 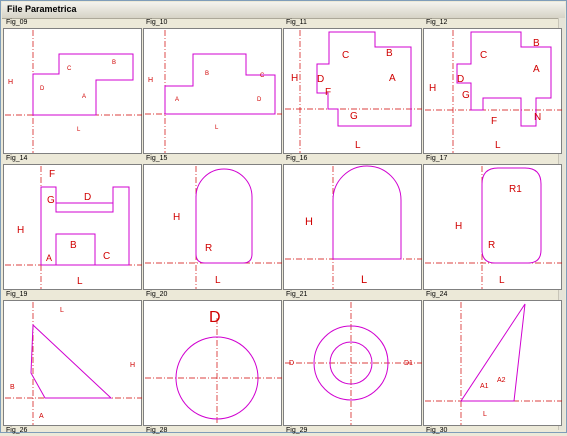 What do you see at coordinates (17, 430) in the screenshot?
I see `figure-label: Fig_26` at bounding box center [17, 430].